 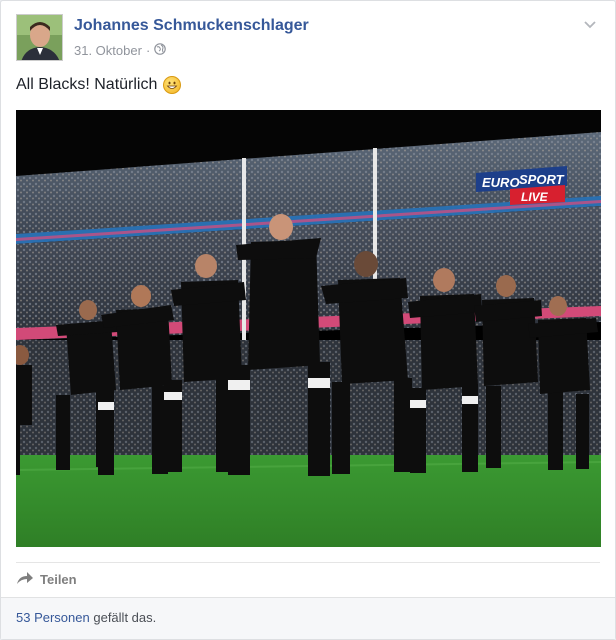 What do you see at coordinates (191, 26) in the screenshot?
I see `author-name: Johannes Schmuckenschlager` at bounding box center [191, 26].